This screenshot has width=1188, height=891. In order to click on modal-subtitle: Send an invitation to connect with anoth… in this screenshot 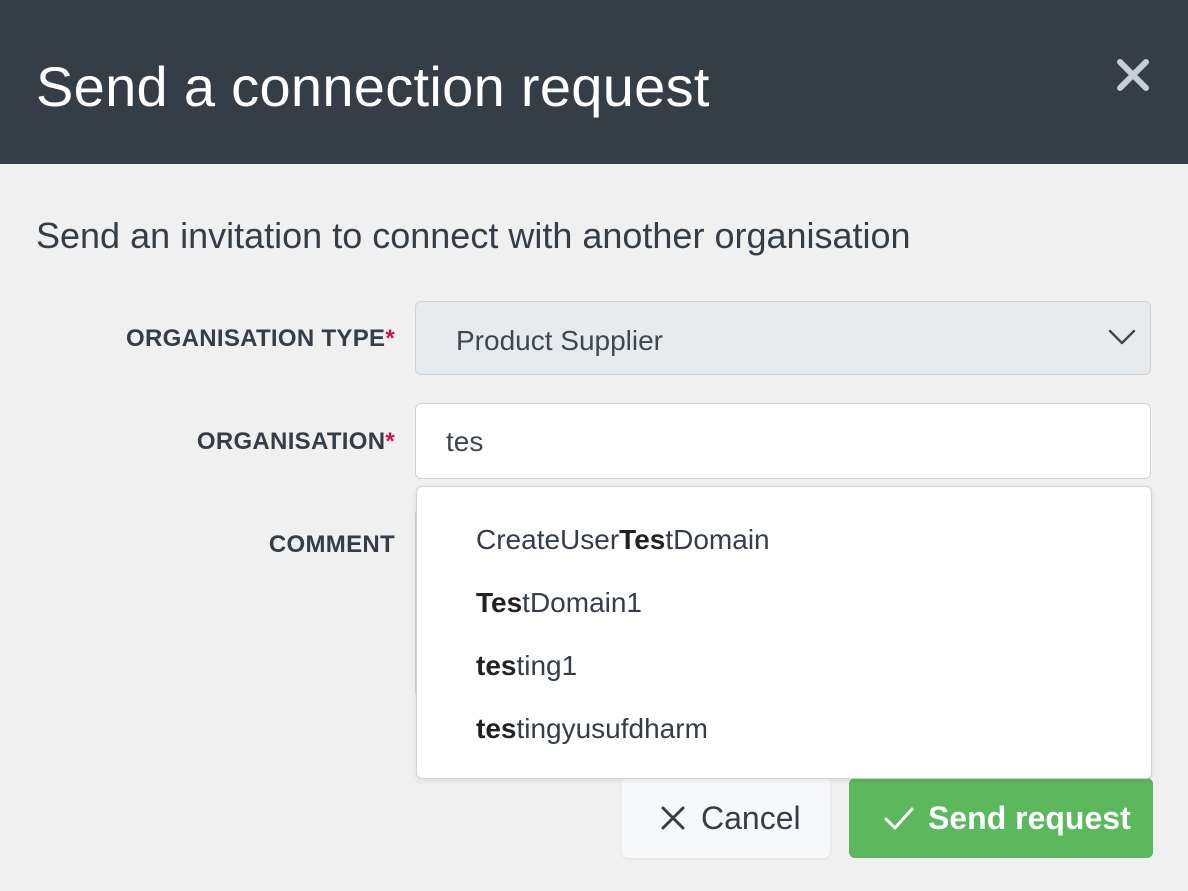, I will do `click(473, 235)`.